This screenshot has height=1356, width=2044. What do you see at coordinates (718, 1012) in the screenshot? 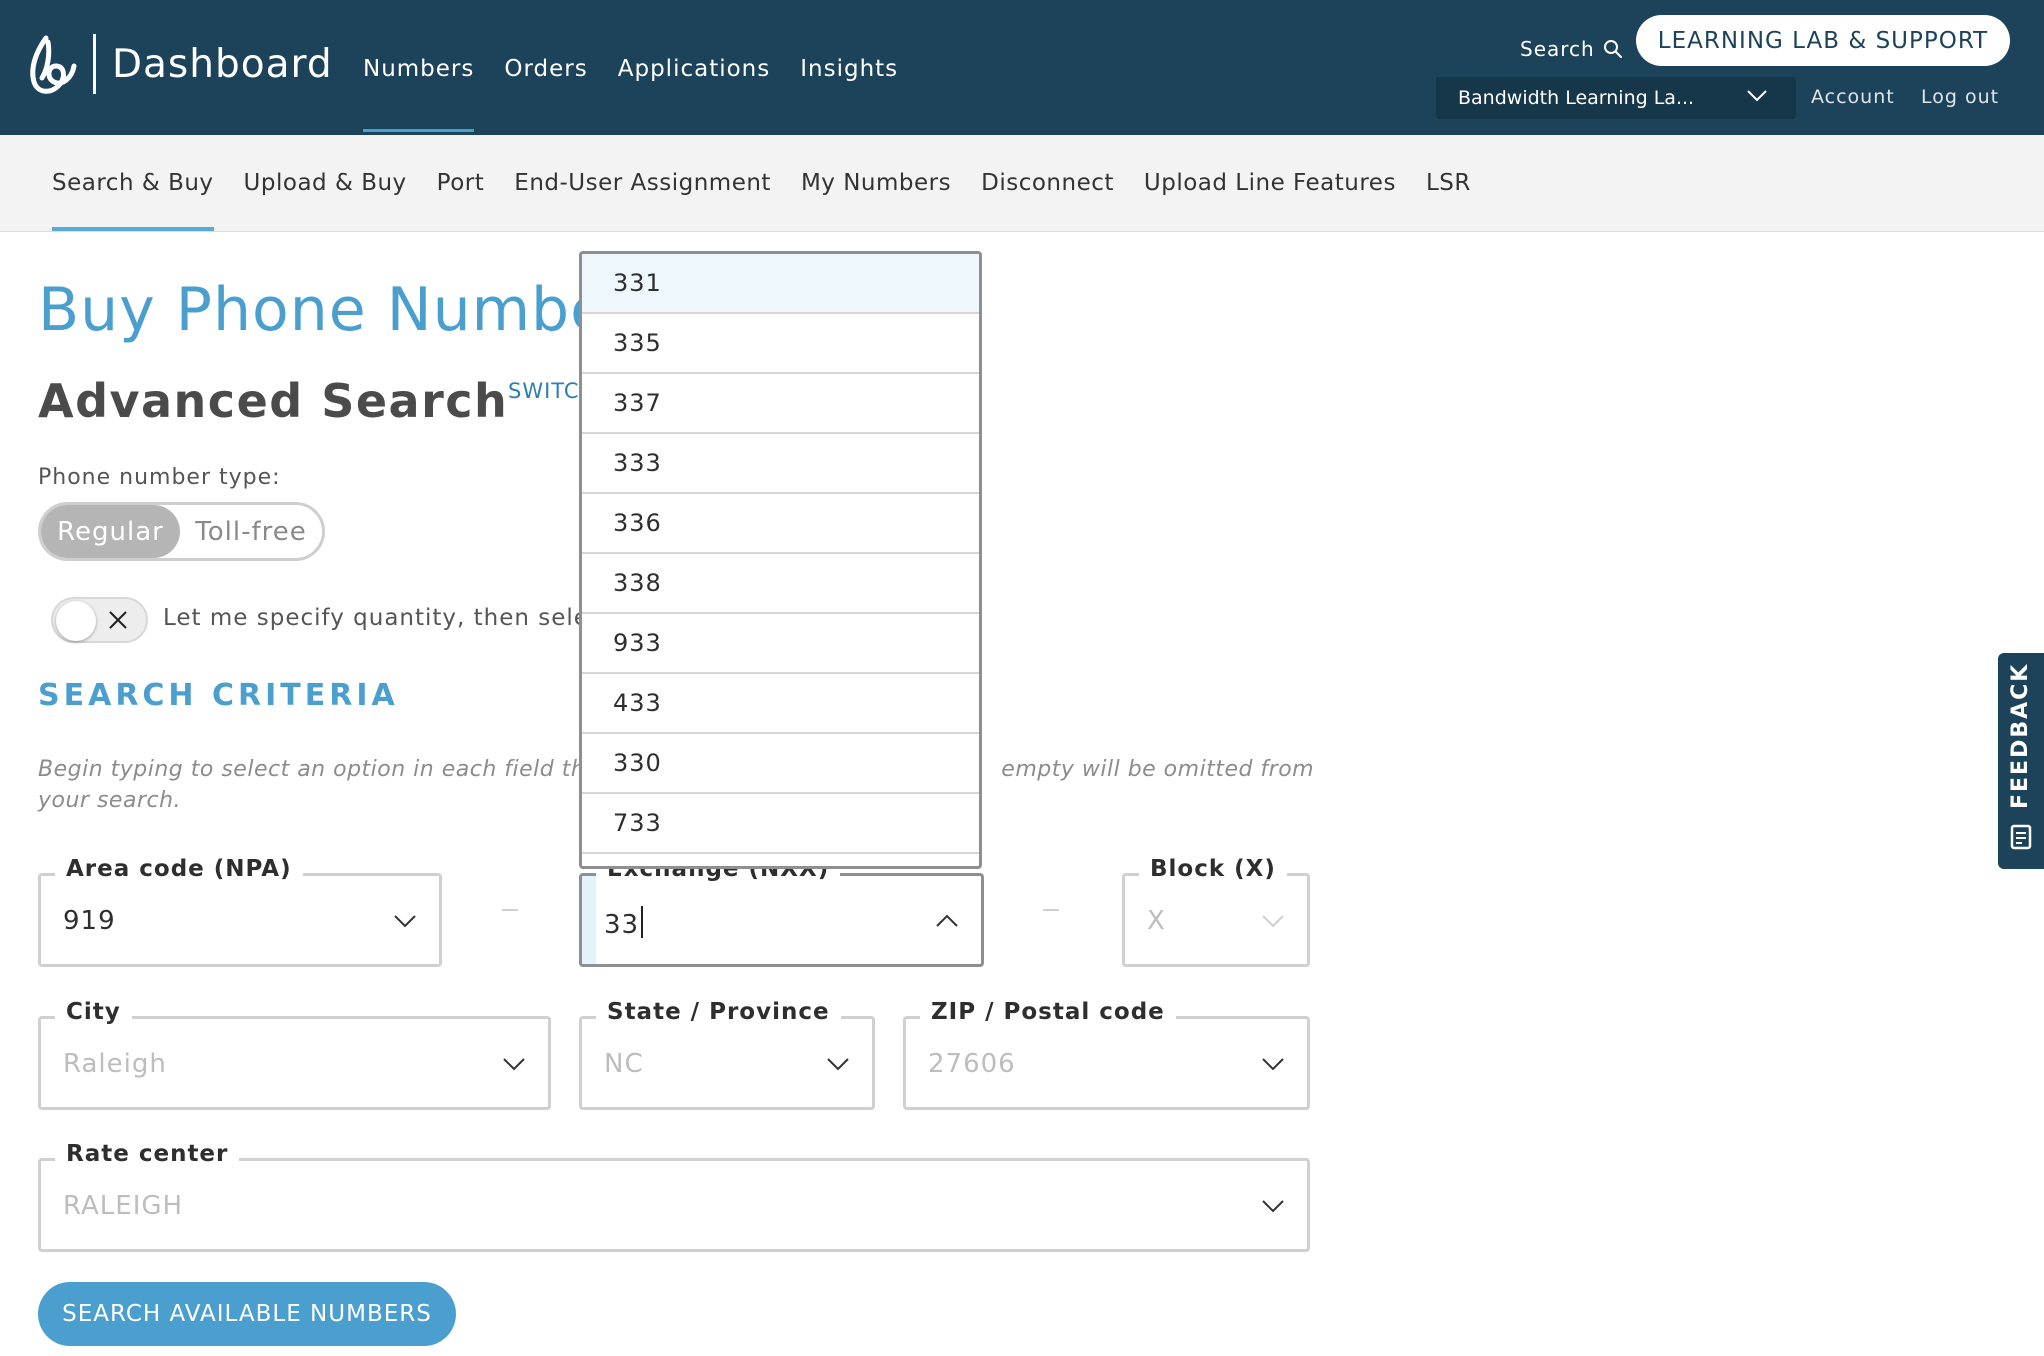
I see `state-label: State / Province` at bounding box center [718, 1012].